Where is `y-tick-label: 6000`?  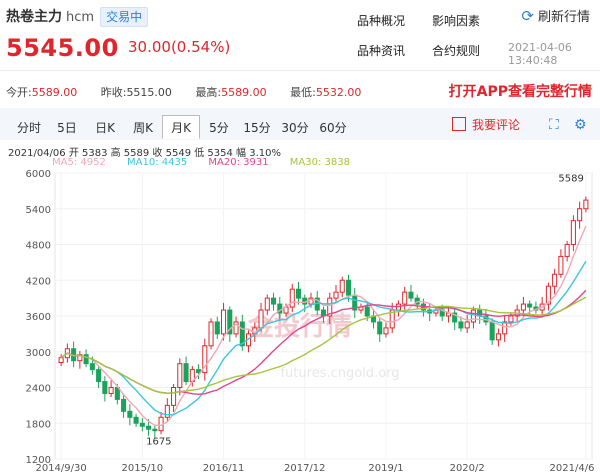
y-tick-label: 6000 is located at coordinates (38, 174).